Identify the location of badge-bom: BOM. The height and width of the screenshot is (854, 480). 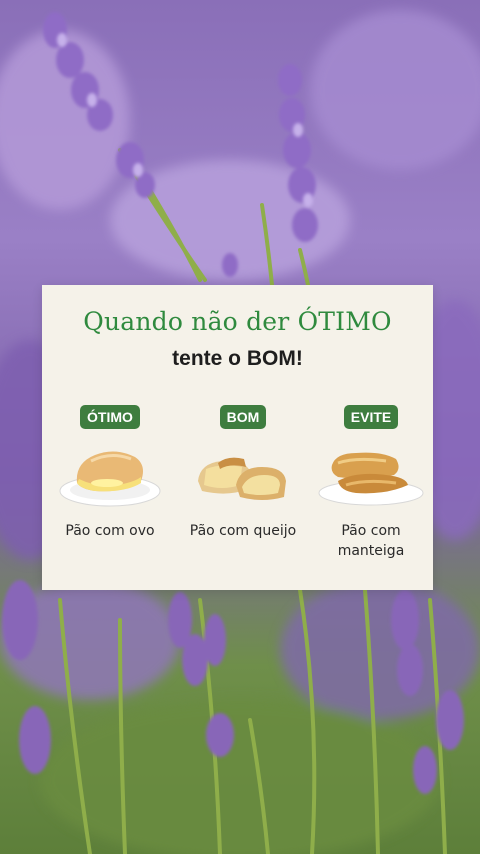
(243, 417).